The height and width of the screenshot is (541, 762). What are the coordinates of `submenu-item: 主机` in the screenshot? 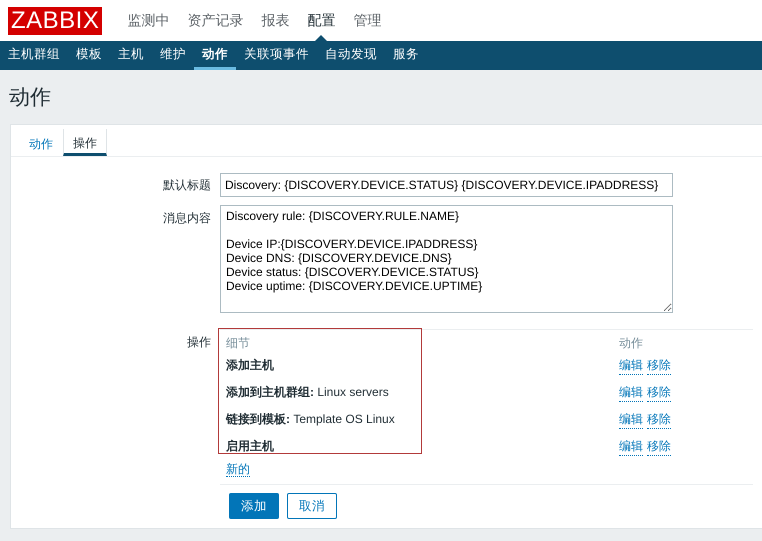 It's located at (131, 55).